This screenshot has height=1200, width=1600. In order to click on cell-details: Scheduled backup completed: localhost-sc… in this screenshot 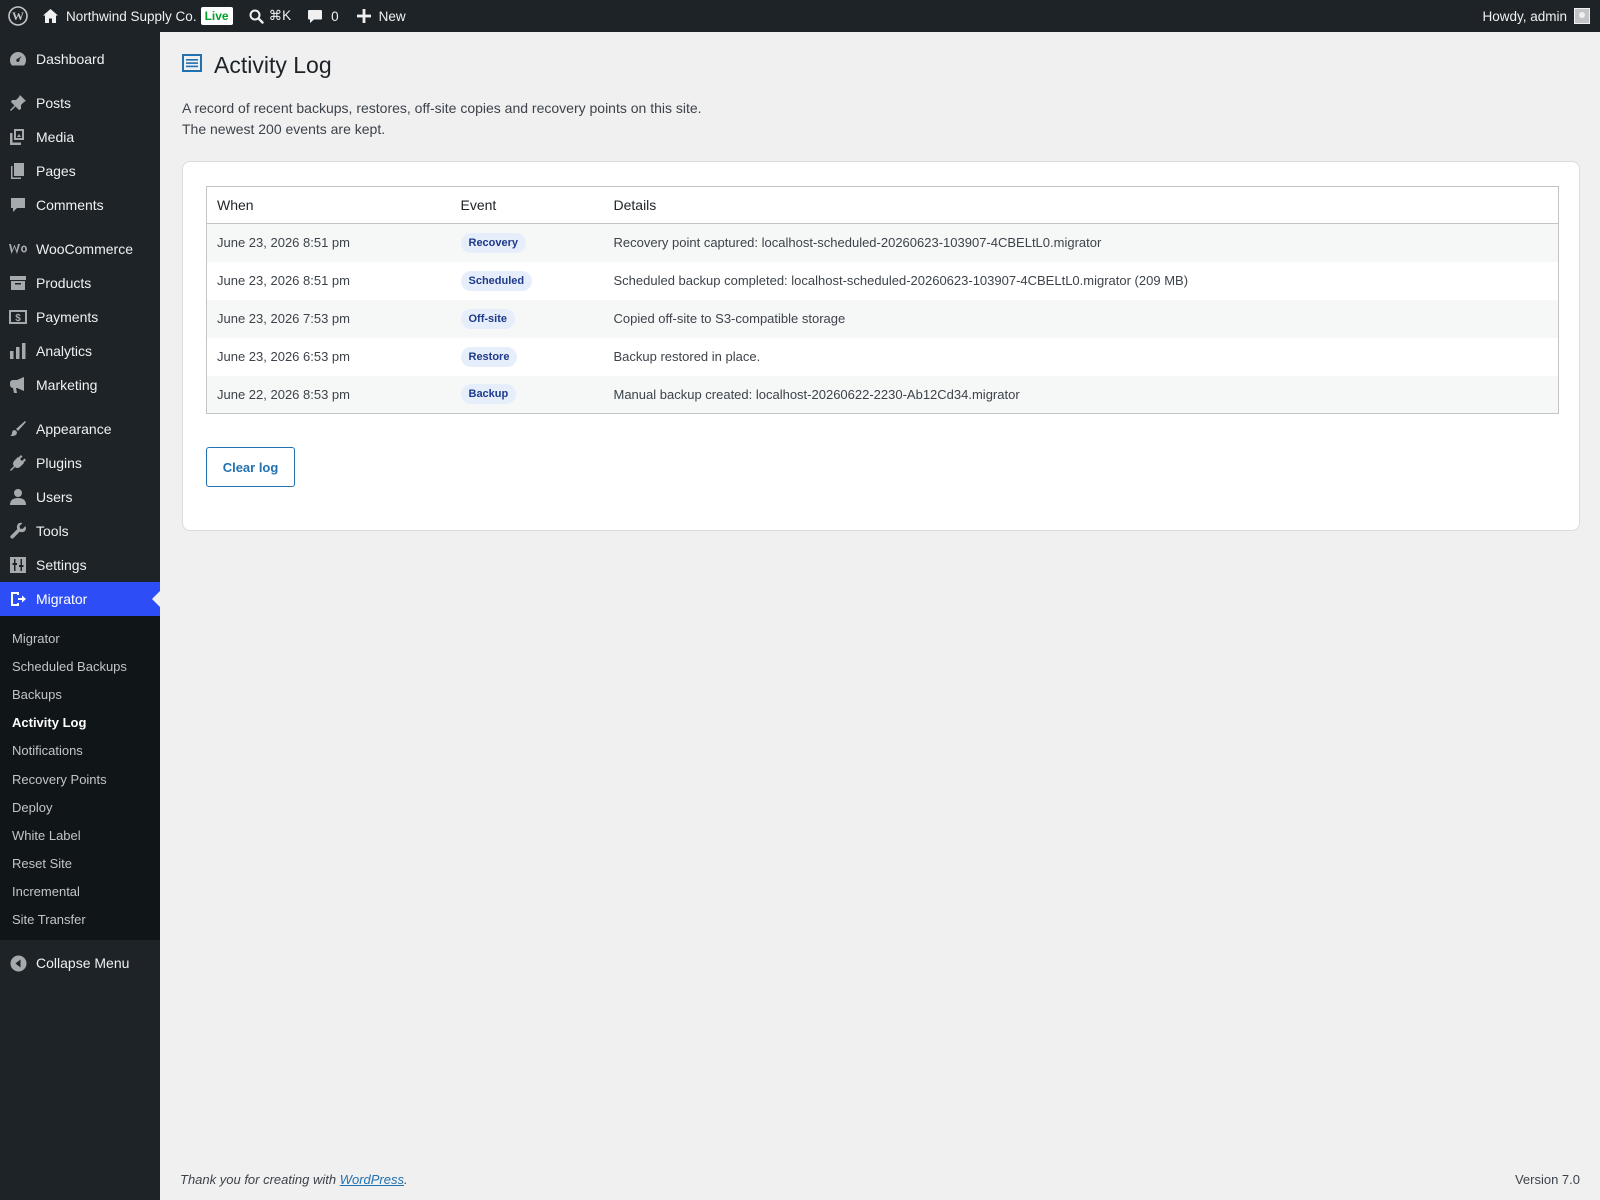, I will do `click(901, 280)`.